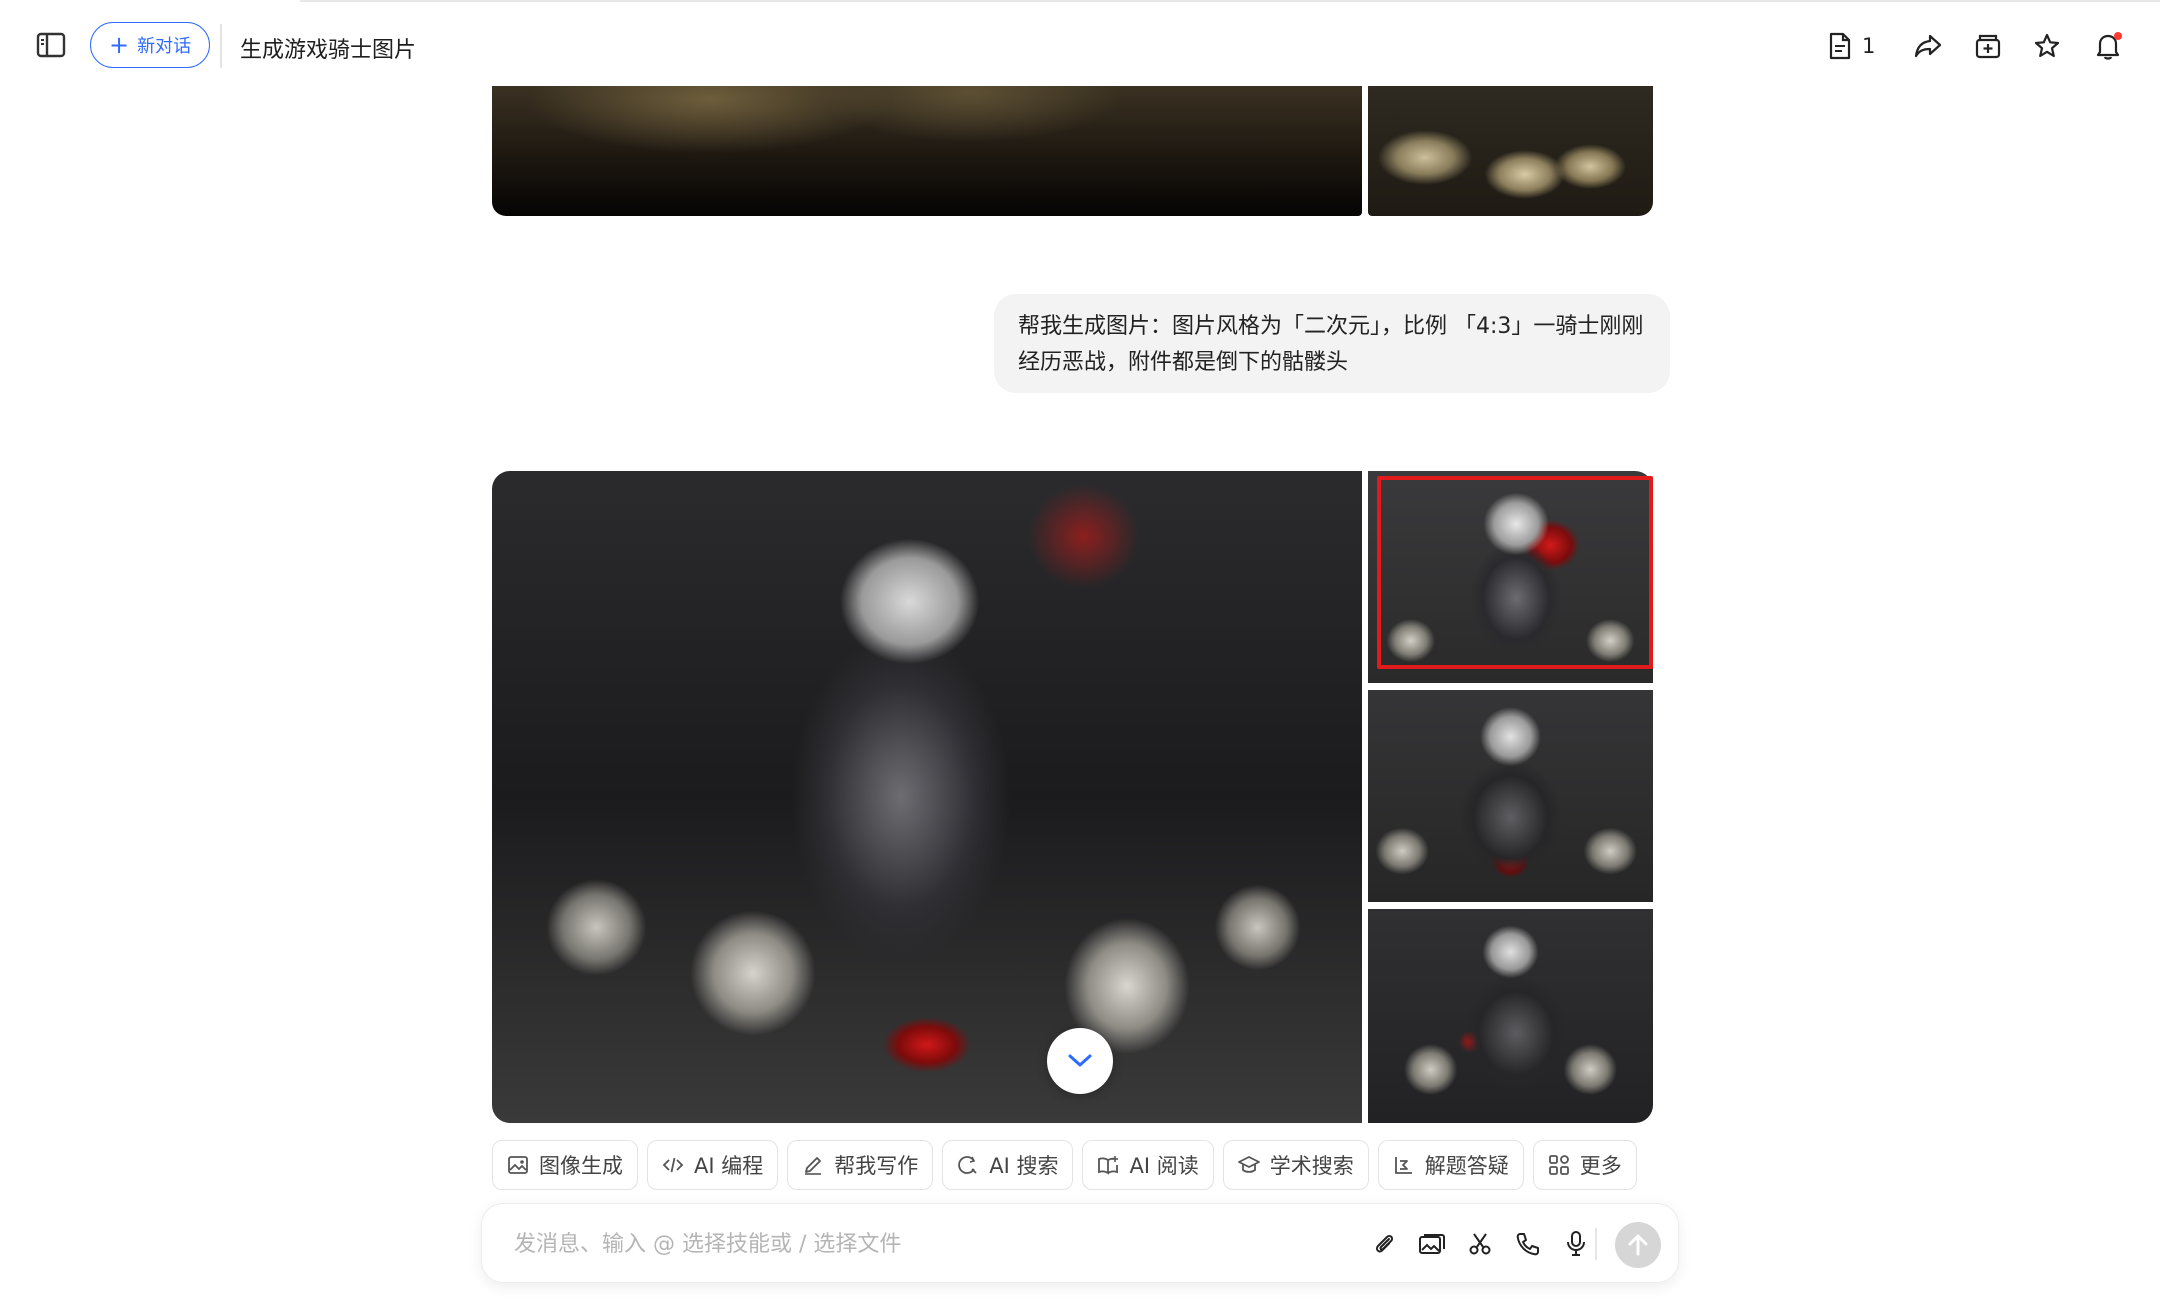 The height and width of the screenshot is (1314, 2160). I want to click on skill-chip-label: 图像生成, so click(581, 1166).